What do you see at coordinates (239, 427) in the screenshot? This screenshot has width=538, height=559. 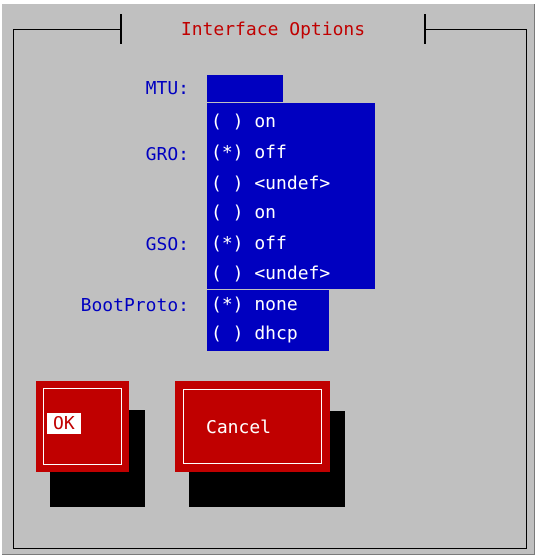 I see `cancel-button-label: Cancel` at bounding box center [239, 427].